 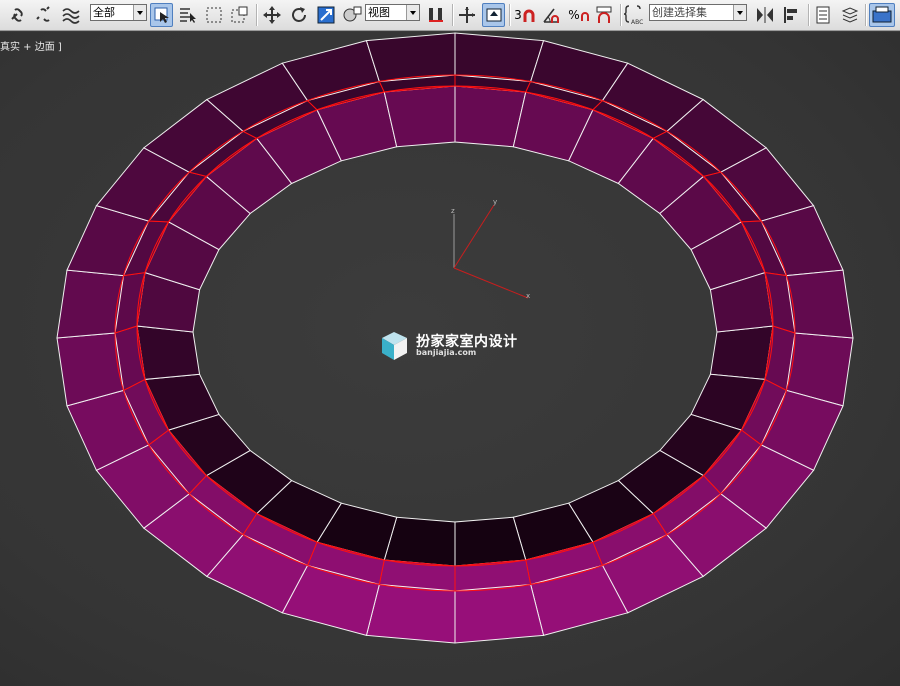 I want to click on axis-z-label: z, so click(x=453, y=211).